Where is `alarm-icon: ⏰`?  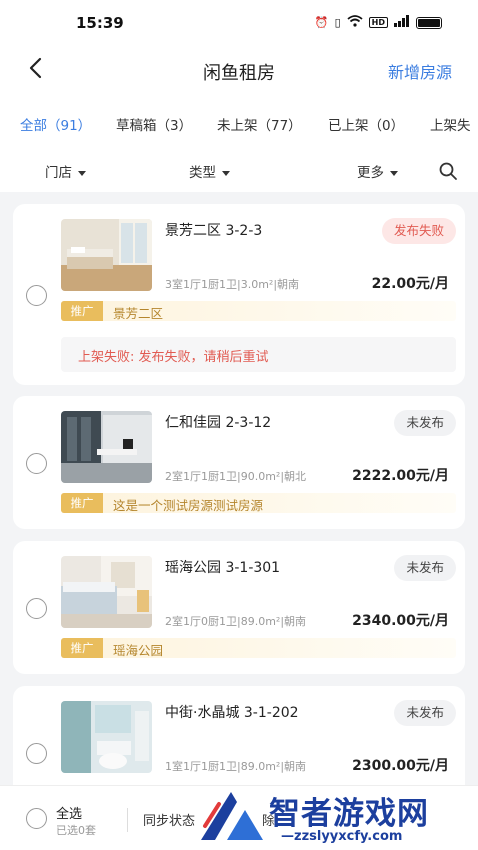 alarm-icon: ⏰ is located at coordinates (321, 22).